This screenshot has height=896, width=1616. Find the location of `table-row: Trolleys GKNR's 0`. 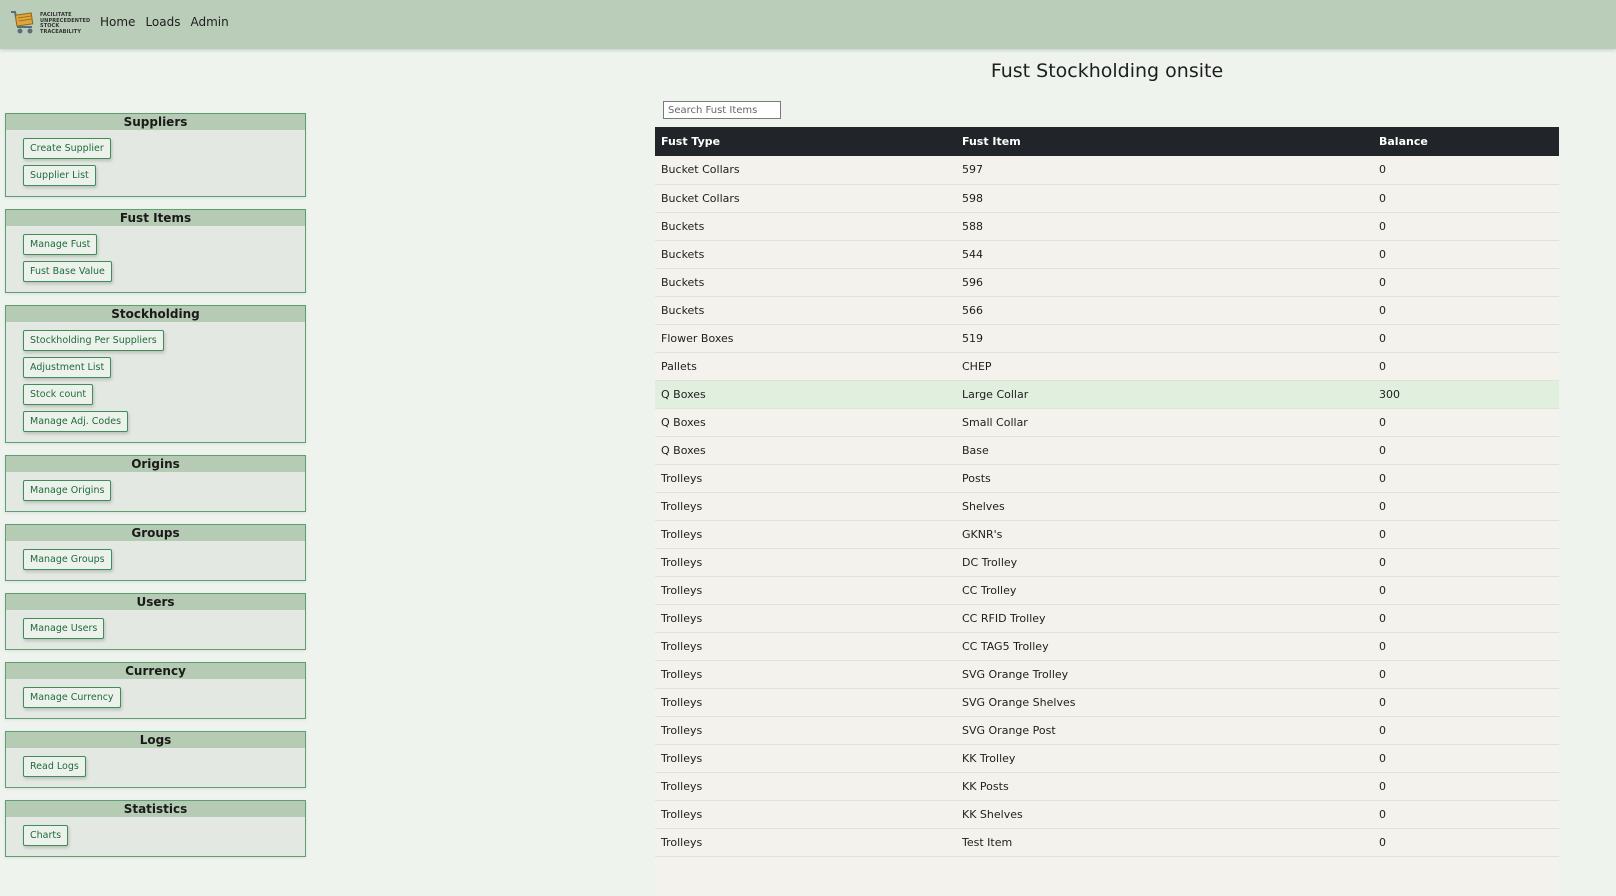

table-row: Trolleys GKNR's 0 is located at coordinates (1107, 534).